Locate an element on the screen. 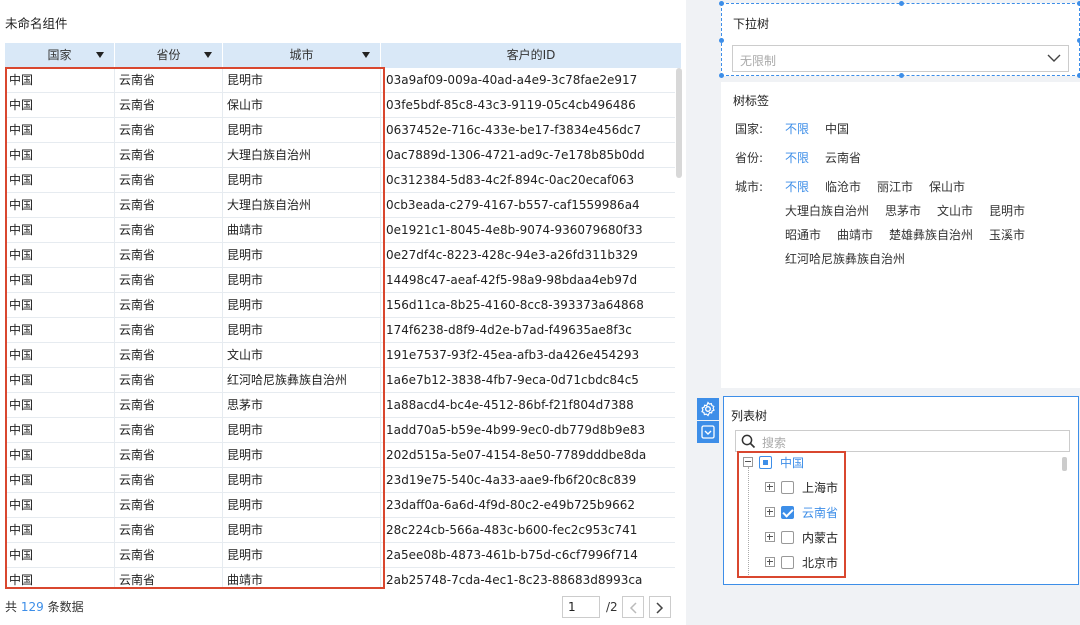 The image size is (1080, 625). gear-icon is located at coordinates (708, 409).